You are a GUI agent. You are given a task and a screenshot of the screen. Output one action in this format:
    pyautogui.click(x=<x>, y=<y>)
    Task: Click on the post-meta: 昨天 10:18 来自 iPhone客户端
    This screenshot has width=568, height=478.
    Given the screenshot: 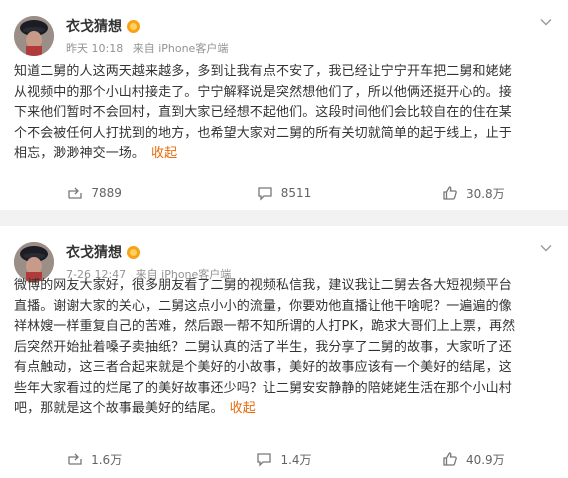 What is the action you would take?
    pyautogui.click(x=150, y=48)
    